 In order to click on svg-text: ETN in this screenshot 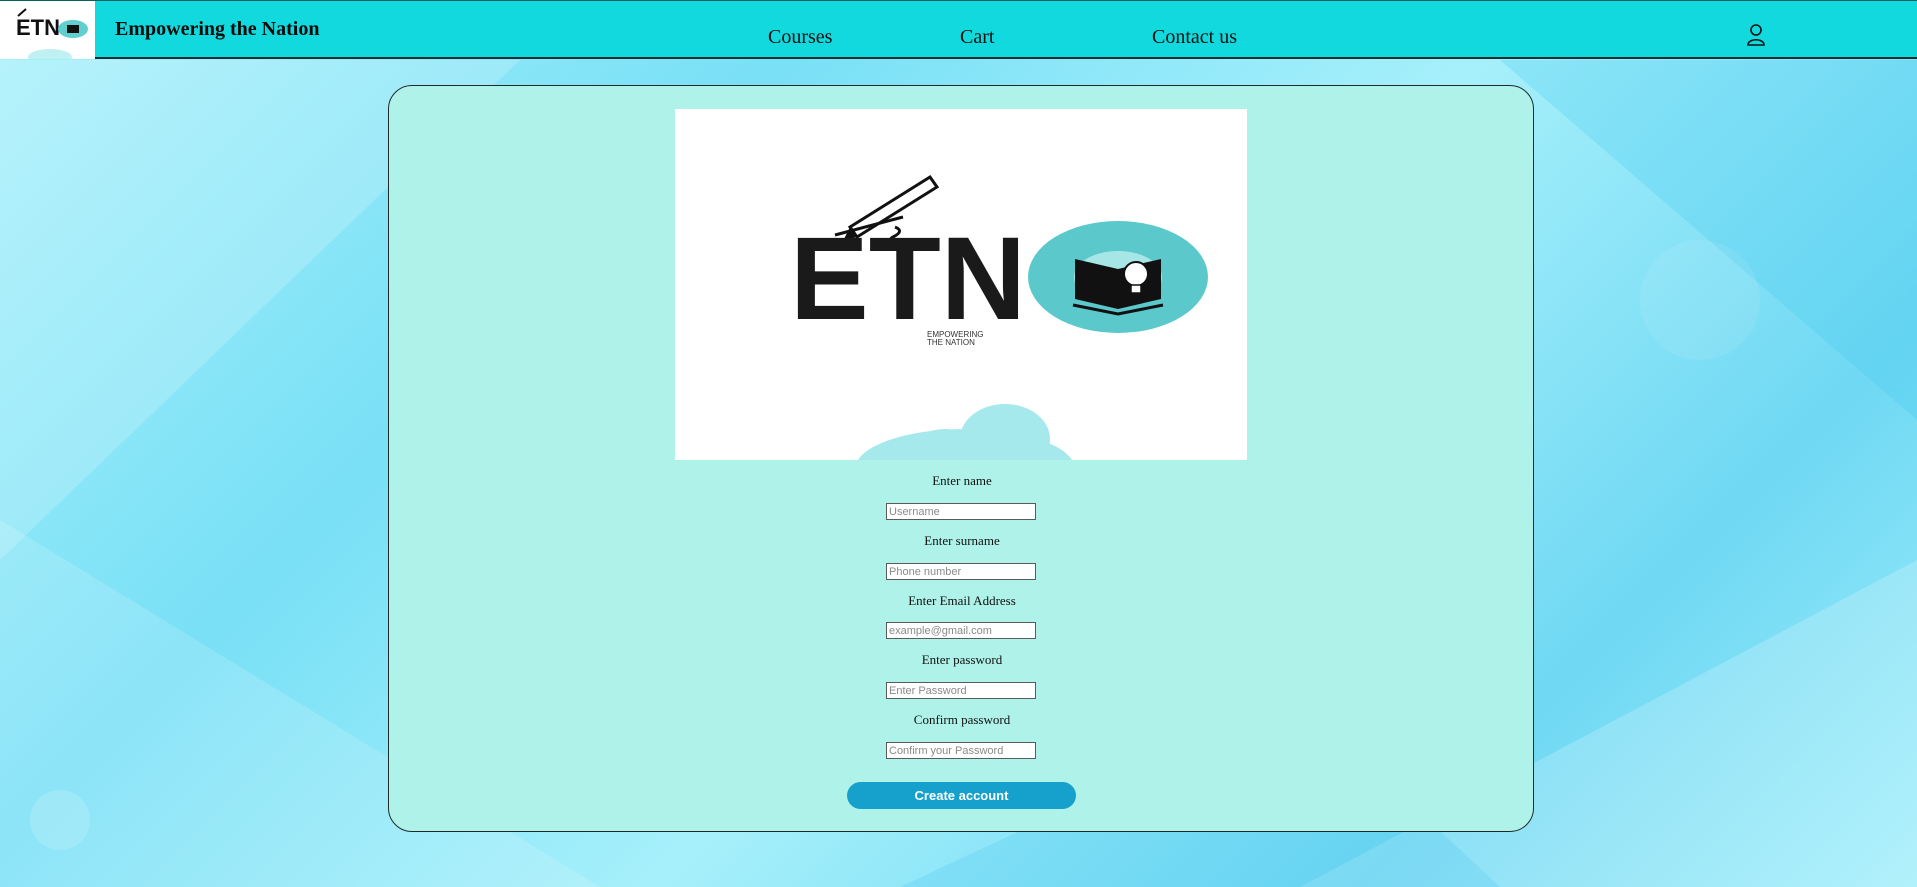, I will do `click(38, 27)`.